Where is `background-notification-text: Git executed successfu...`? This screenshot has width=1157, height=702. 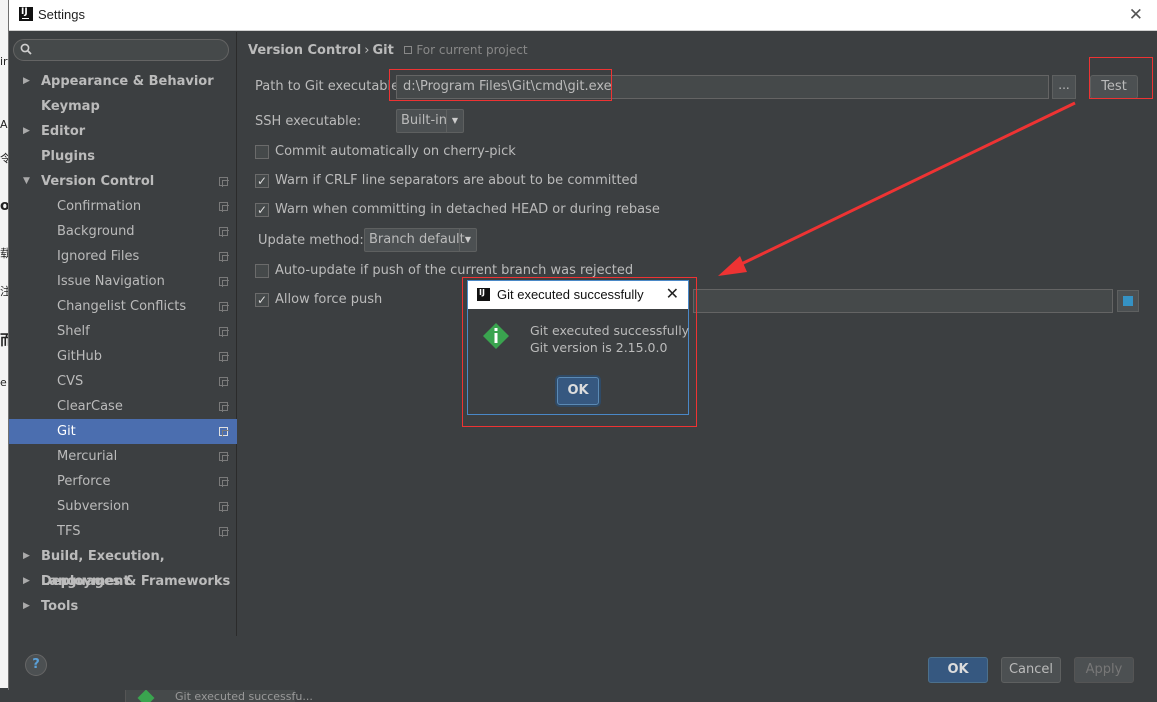 background-notification-text: Git executed successfu... is located at coordinates (244, 696).